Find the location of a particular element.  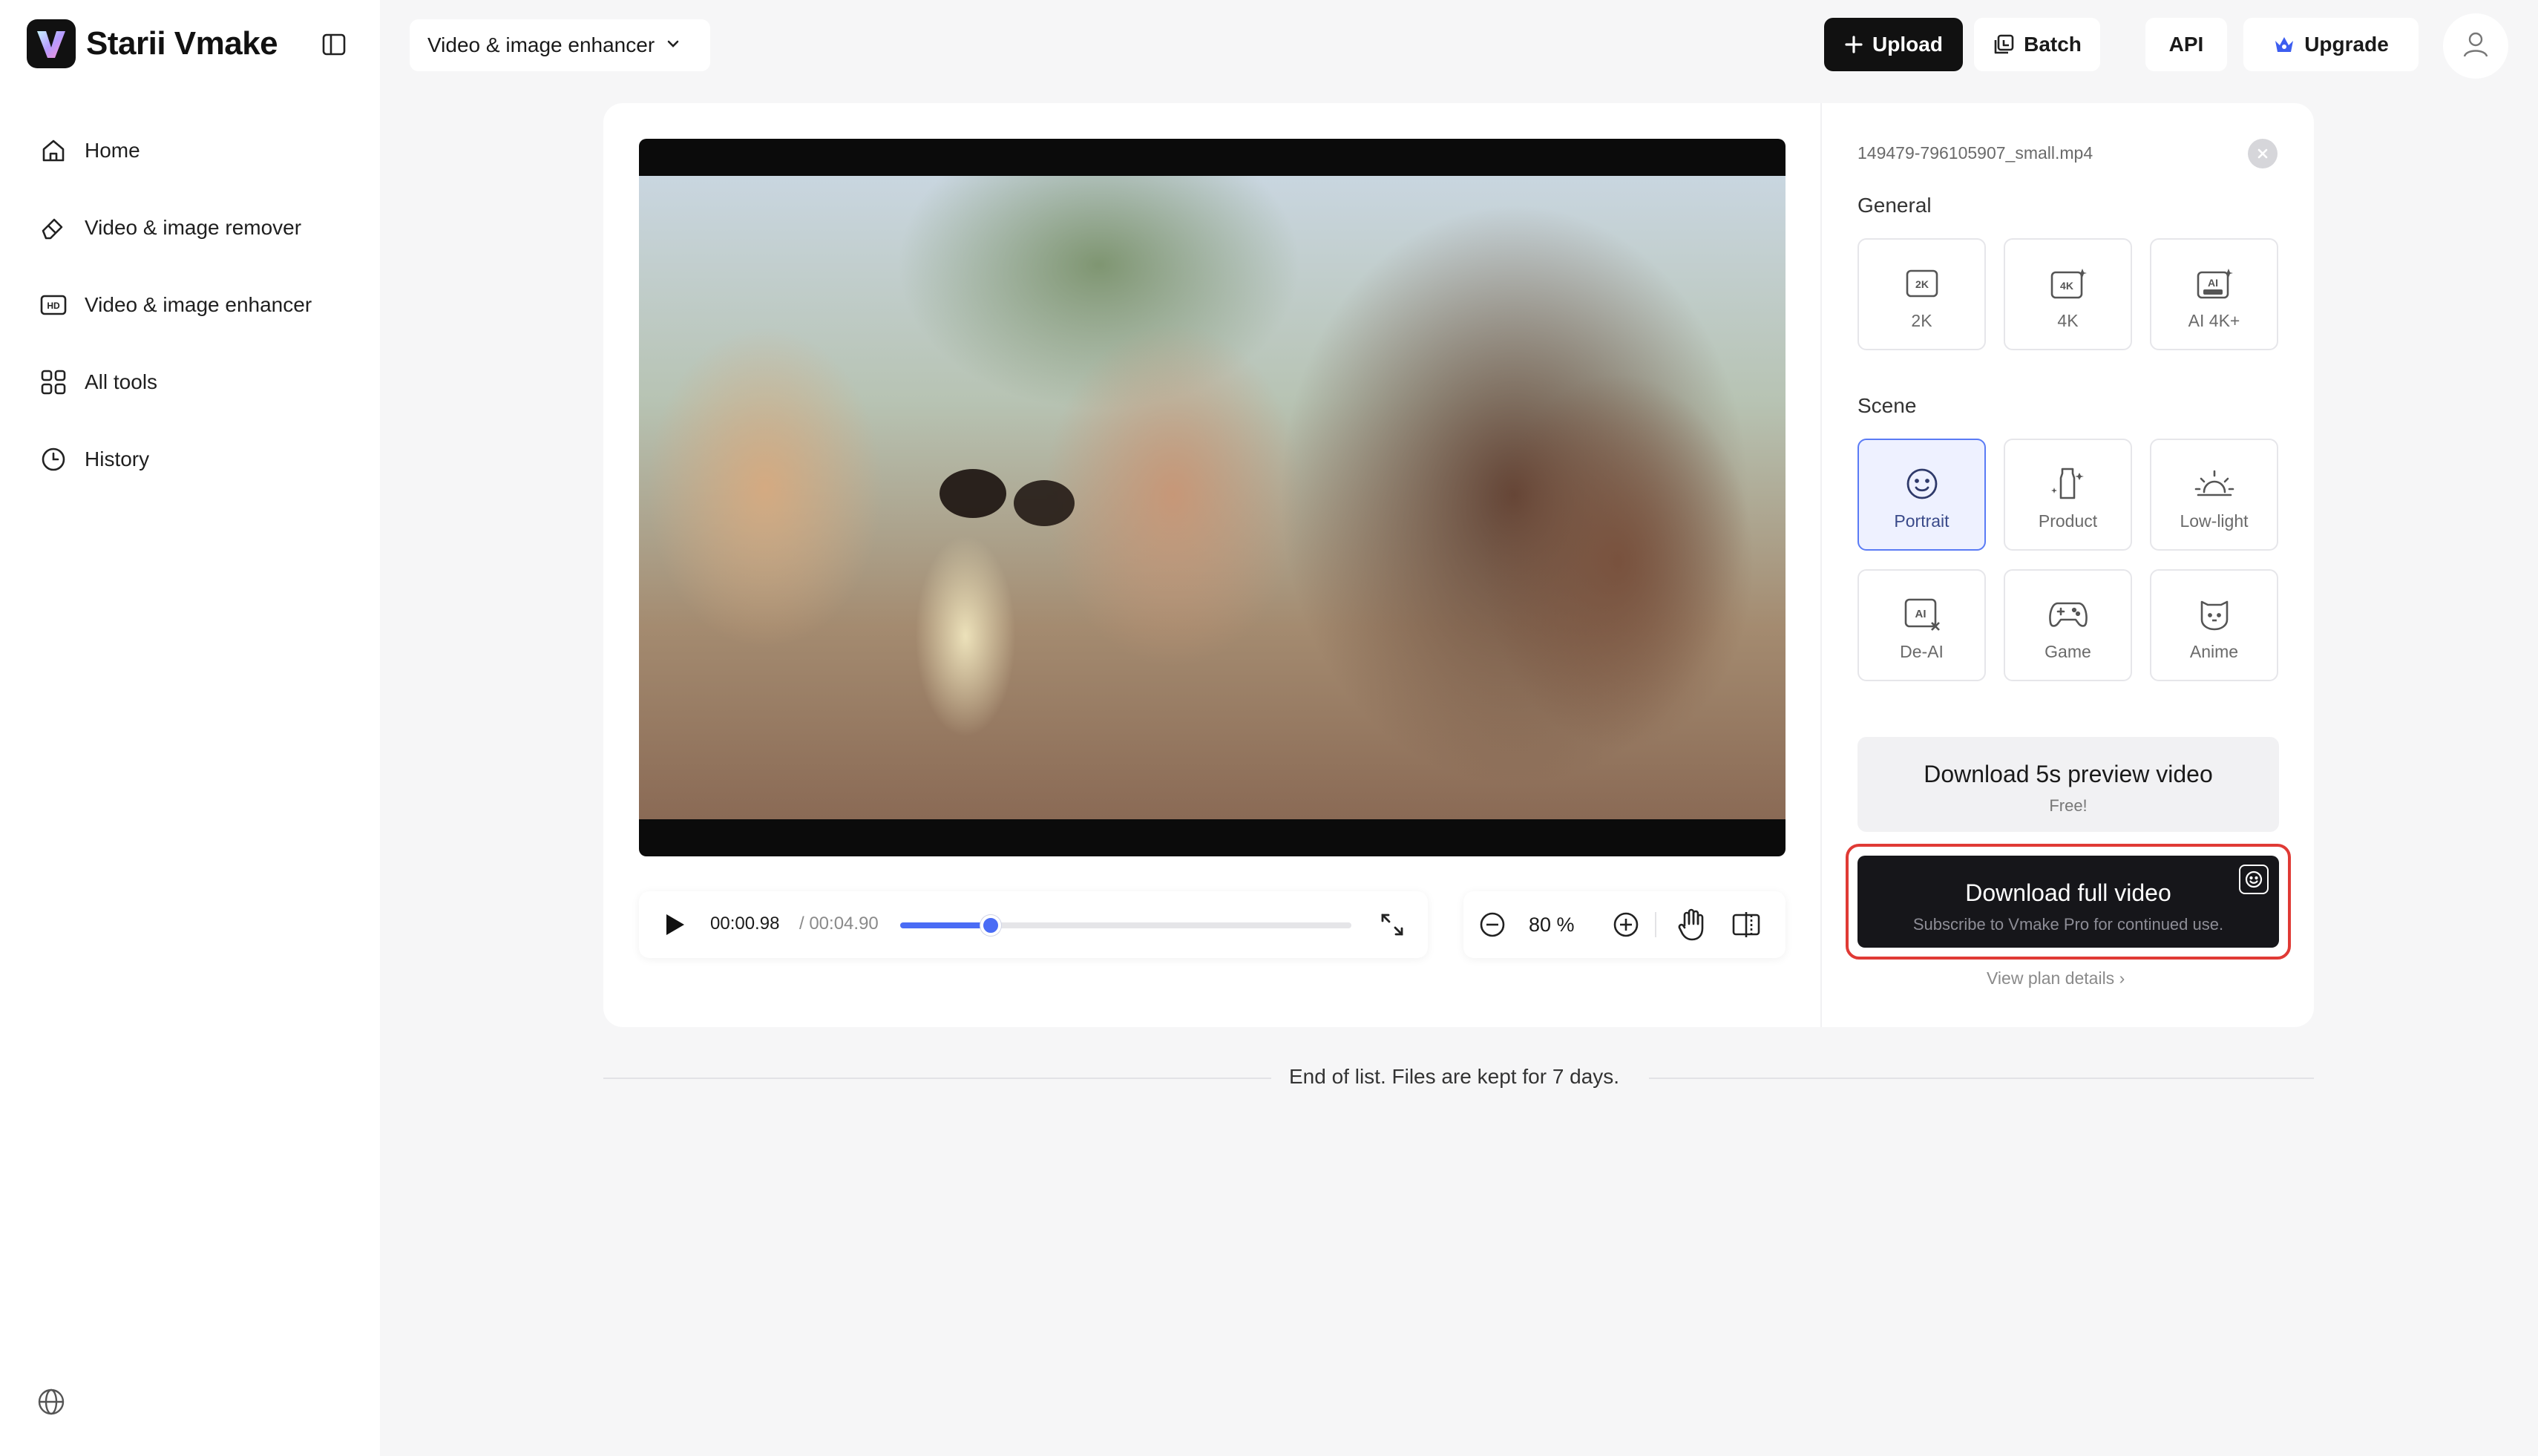

2k-icon: 2K is located at coordinates (1922, 284).